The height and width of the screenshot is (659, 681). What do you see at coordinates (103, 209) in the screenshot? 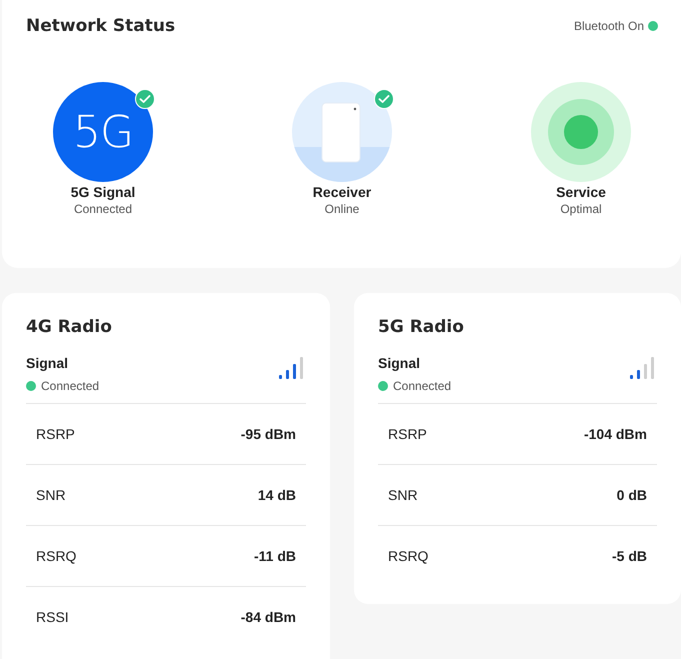
I see `status-text: Connected` at bounding box center [103, 209].